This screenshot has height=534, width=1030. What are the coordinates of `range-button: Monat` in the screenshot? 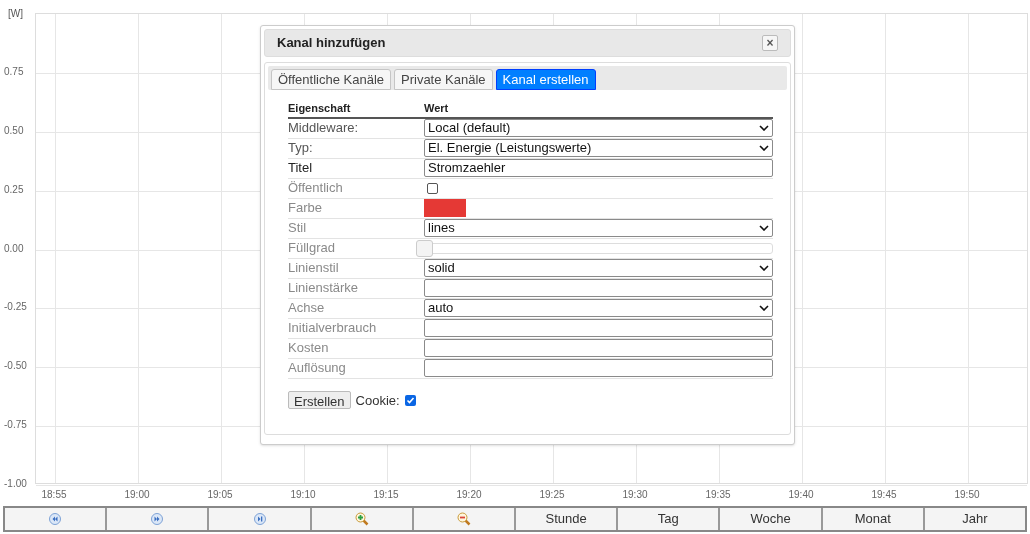 It's located at (873, 519).